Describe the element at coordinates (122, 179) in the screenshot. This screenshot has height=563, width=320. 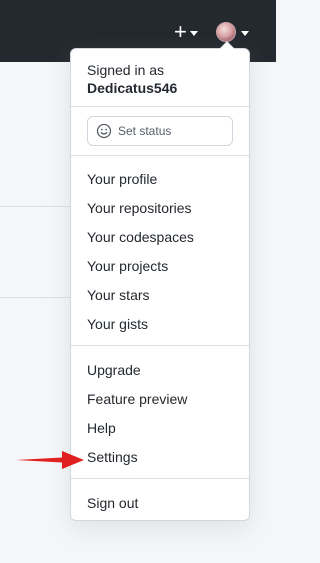
I see `menu-item-your-profile: Your profile` at that location.